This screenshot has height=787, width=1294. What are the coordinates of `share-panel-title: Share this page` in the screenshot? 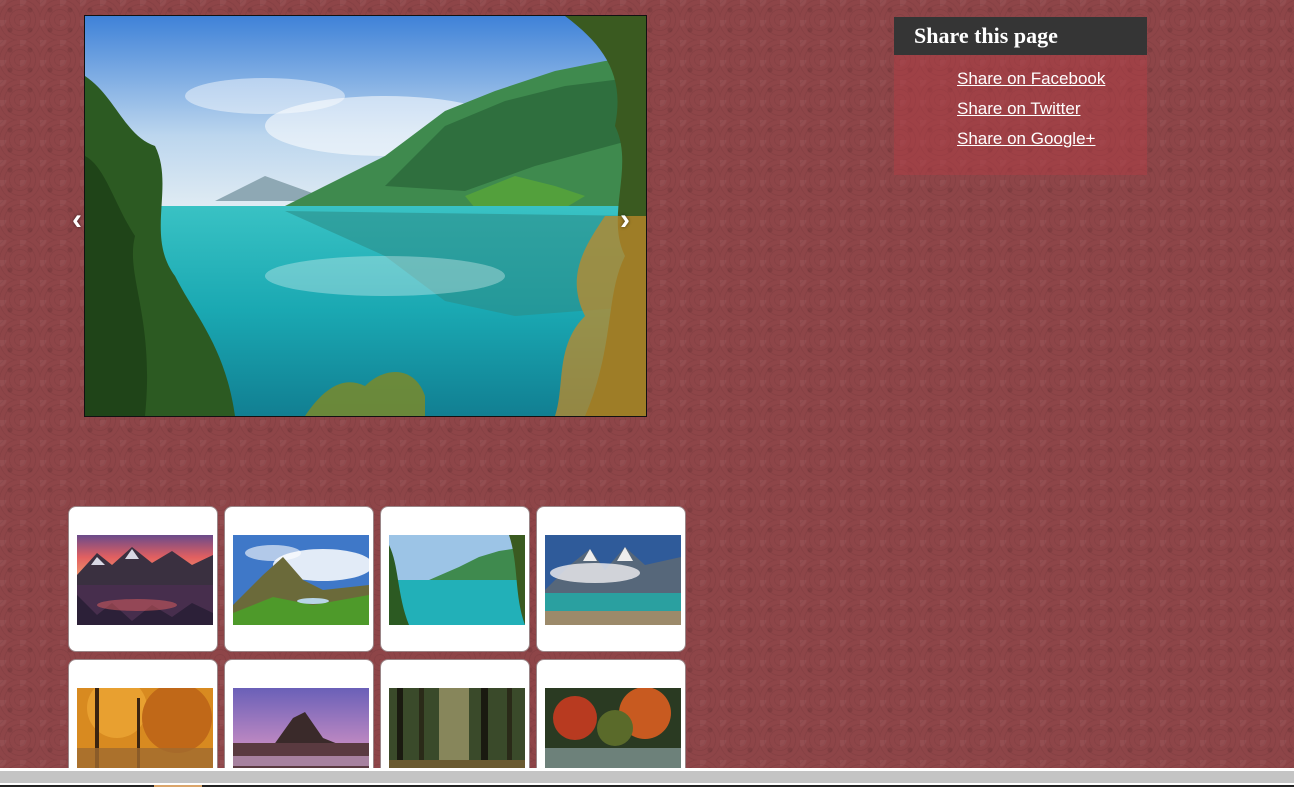 It's located at (1020, 36).